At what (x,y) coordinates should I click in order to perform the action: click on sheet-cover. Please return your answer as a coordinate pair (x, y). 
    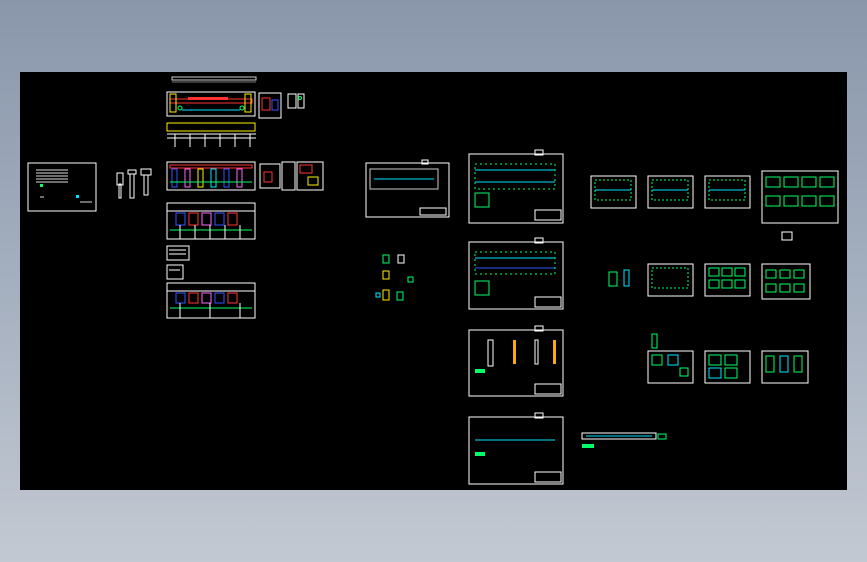
    Looking at the image, I should click on (62, 187).